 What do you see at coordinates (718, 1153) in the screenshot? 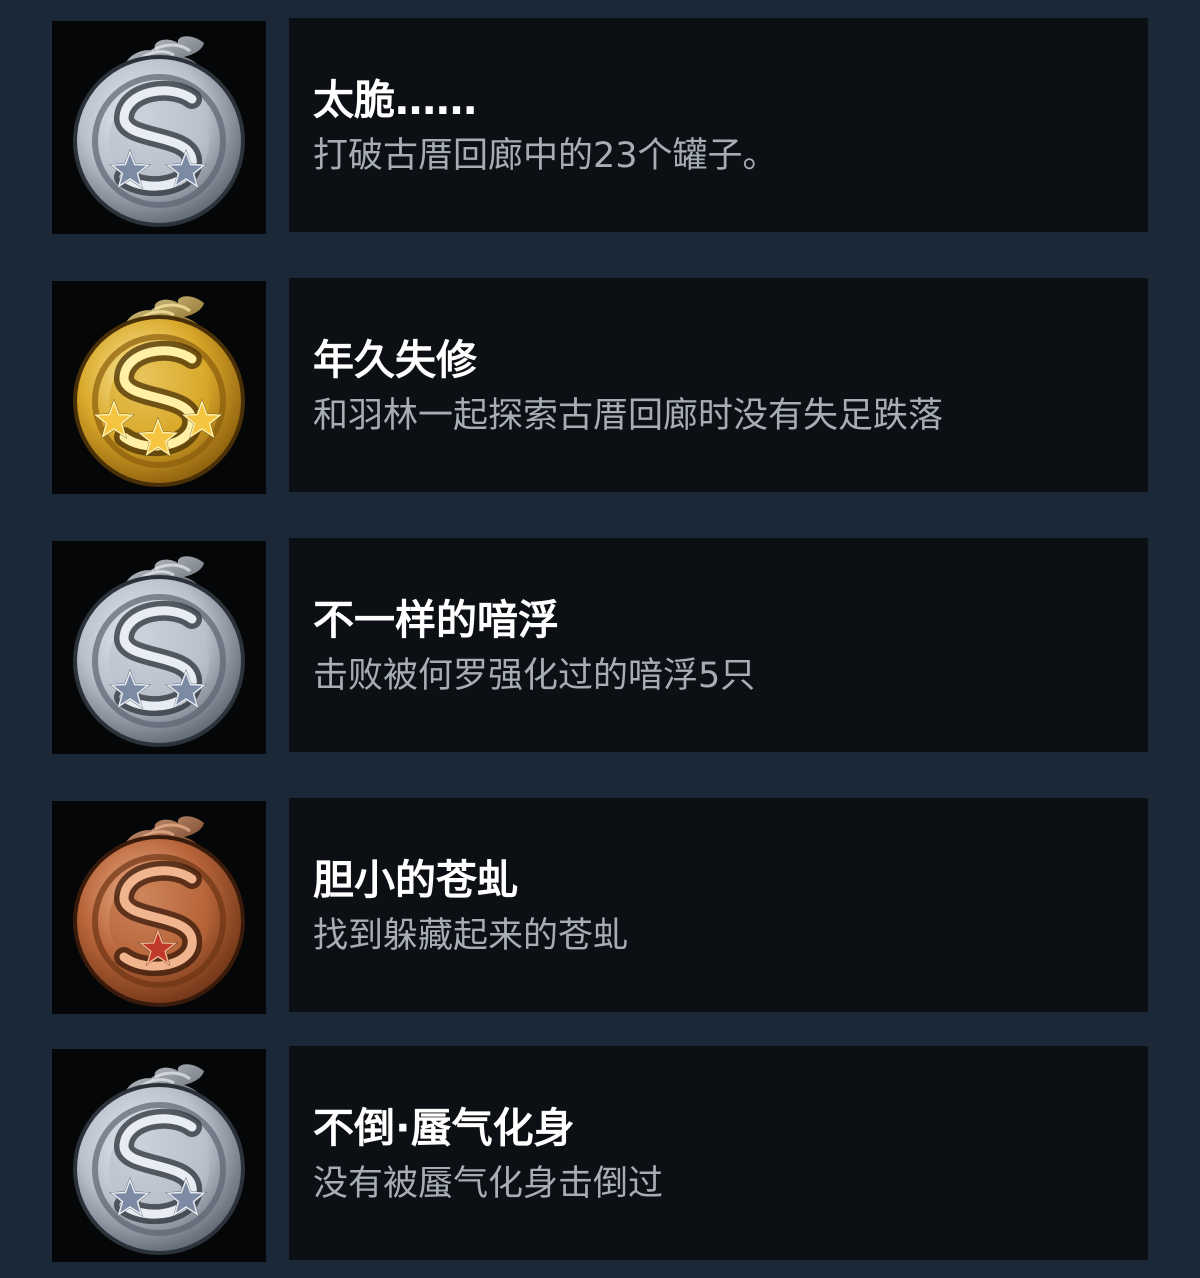
I see `achievement-panel: 不倒·蜃气化身 没有被蜃气化身击倒过` at bounding box center [718, 1153].